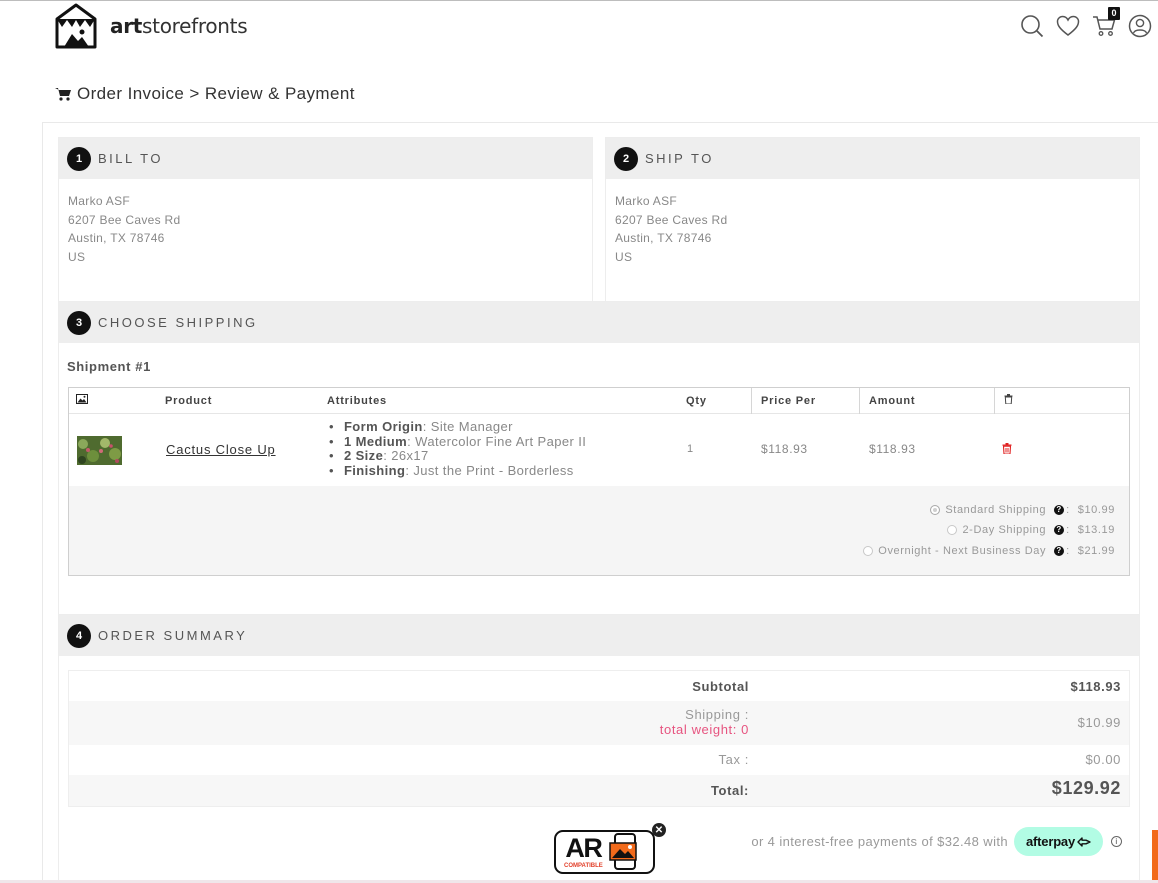 The width and height of the screenshot is (1158, 883). I want to click on brand-name: artstorefronts, so click(179, 26).